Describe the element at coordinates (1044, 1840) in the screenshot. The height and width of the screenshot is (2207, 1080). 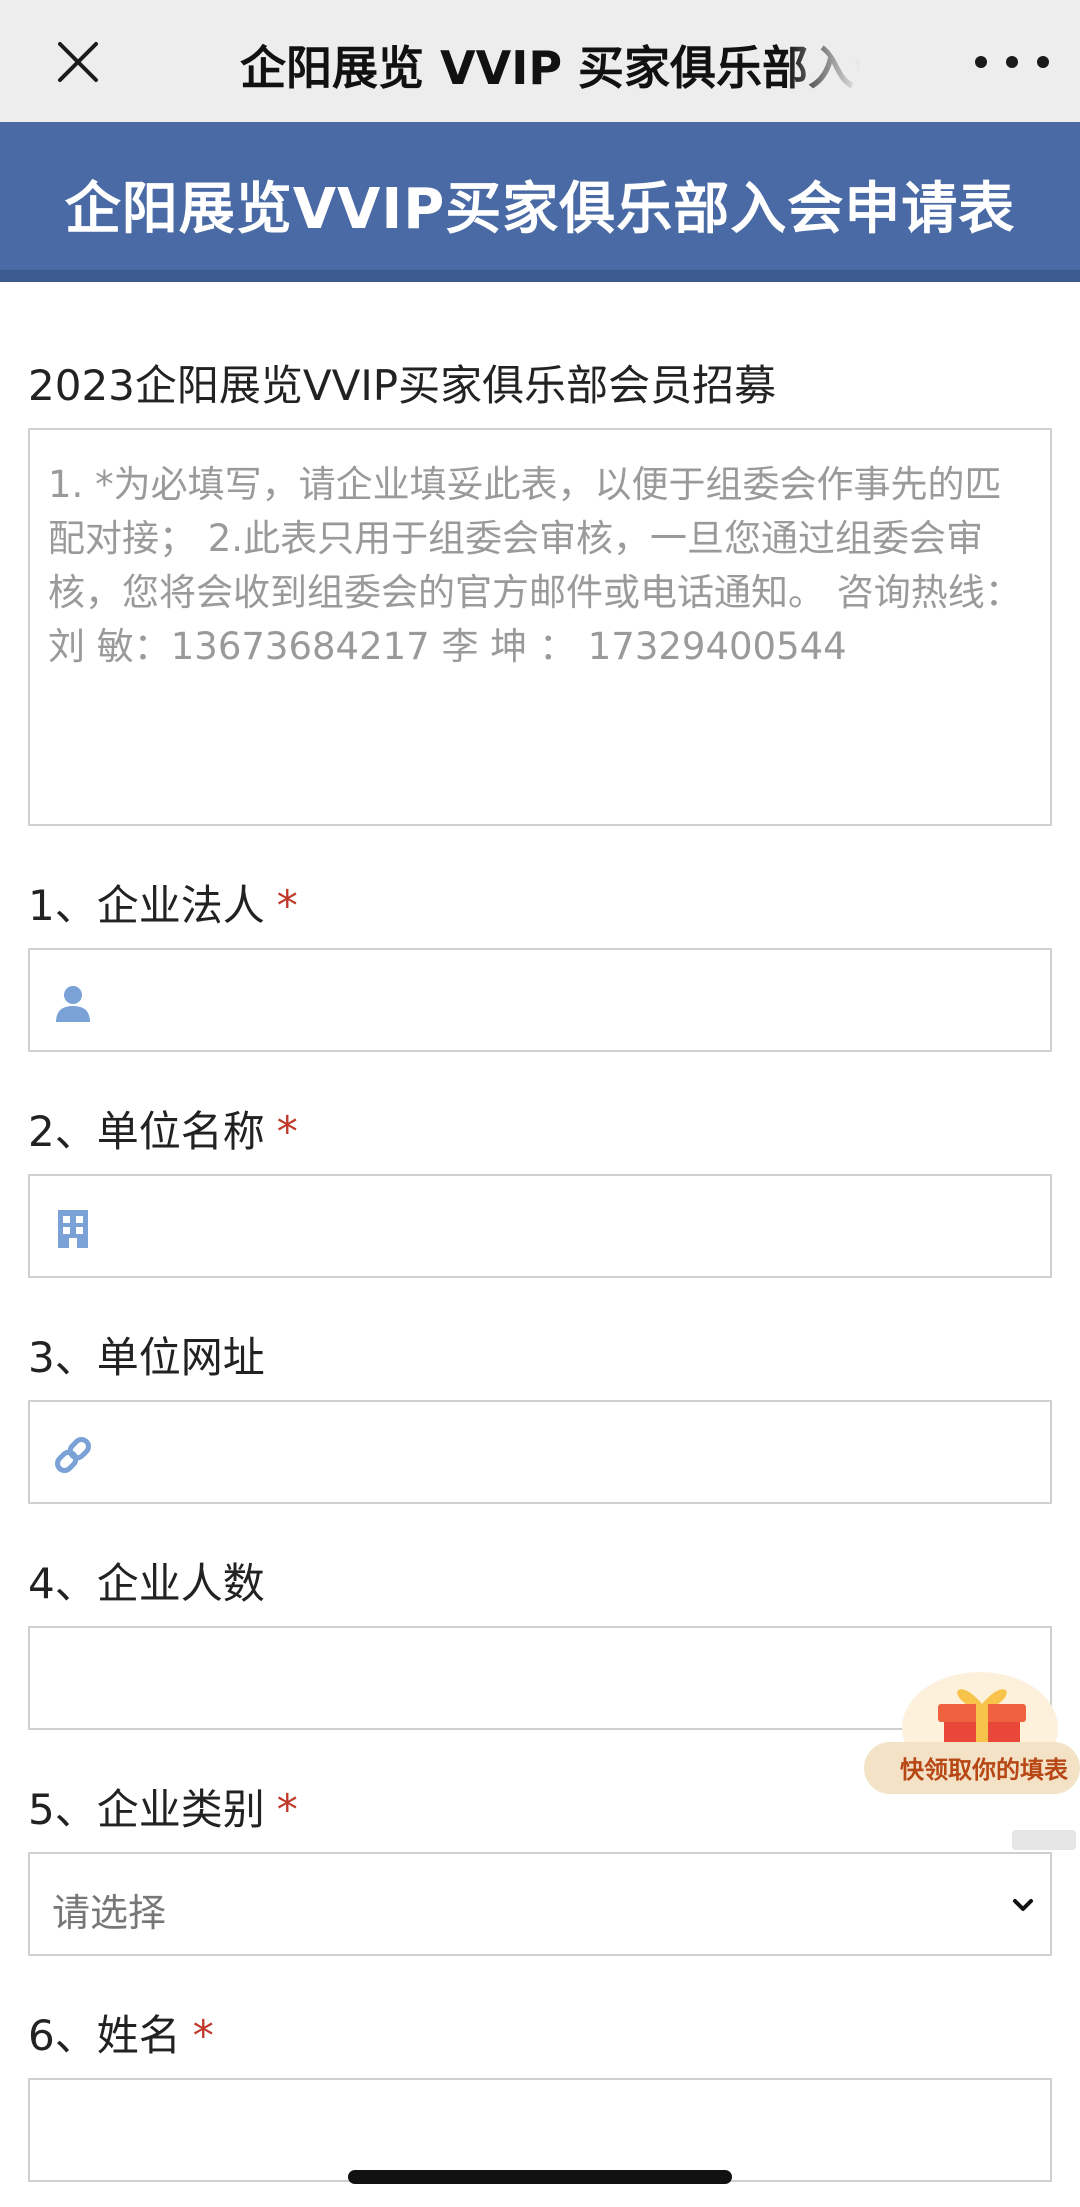
I see `ad-tag` at that location.